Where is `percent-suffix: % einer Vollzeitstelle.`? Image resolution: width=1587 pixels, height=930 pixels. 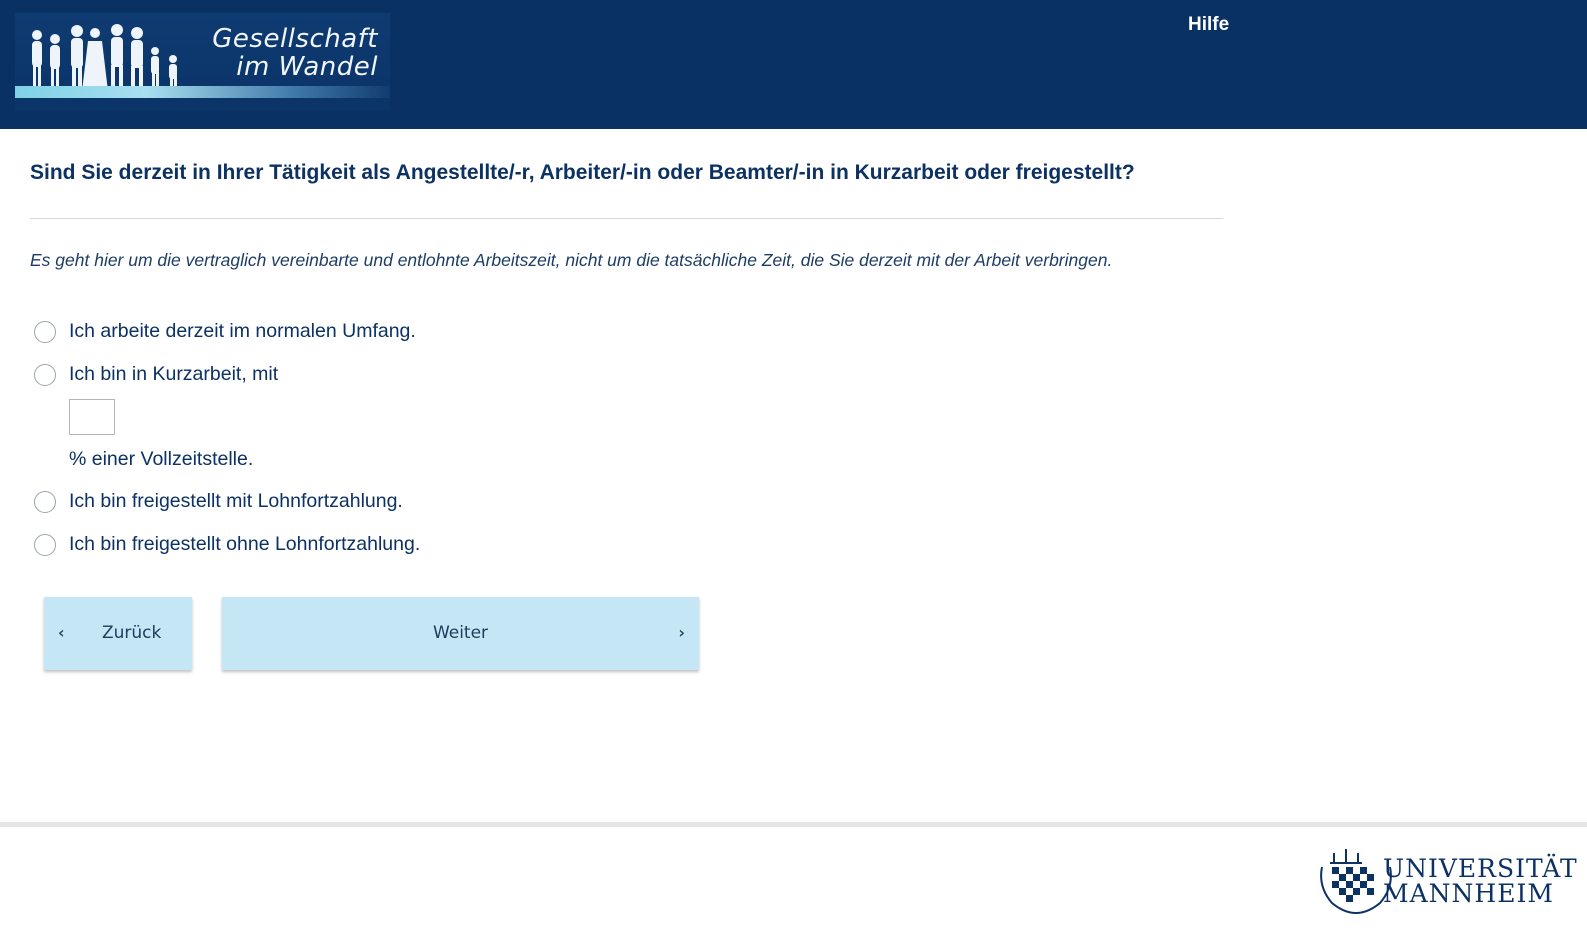 percent-suffix: % einer Vollzeitstelle. is located at coordinates (161, 459).